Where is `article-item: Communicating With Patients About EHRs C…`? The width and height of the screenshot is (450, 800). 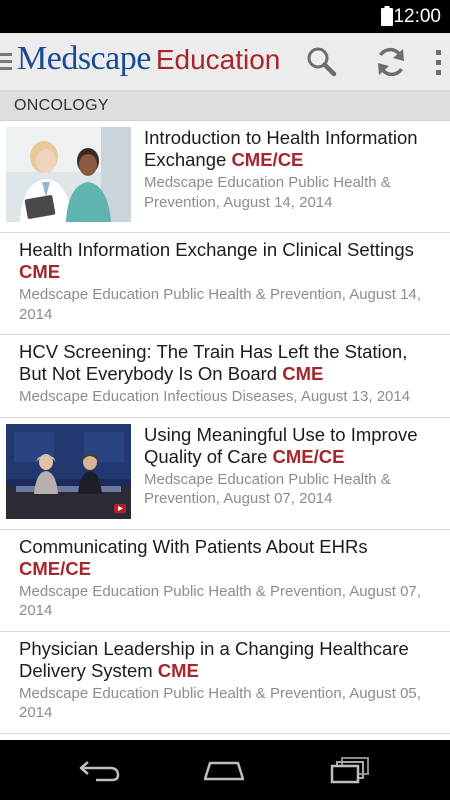 article-item: Communicating With Patients About EHRs C… is located at coordinates (225, 581).